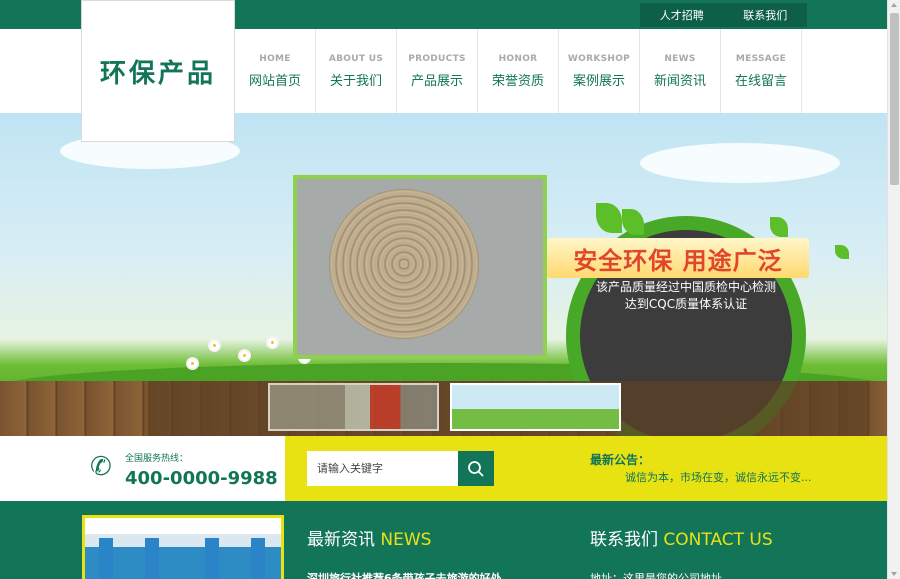  I want to click on nav-item-en-label: WORKSHOP, so click(599, 58).